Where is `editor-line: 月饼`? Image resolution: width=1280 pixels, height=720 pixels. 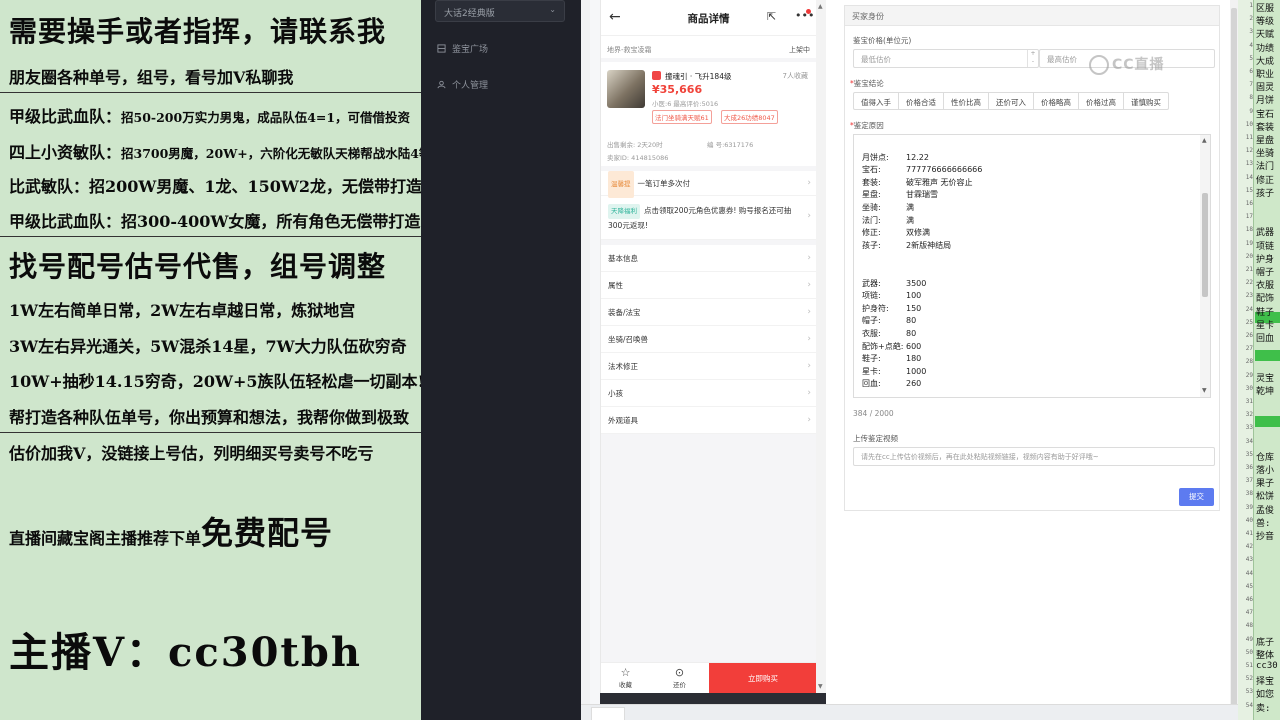
editor-line: 月饼 is located at coordinates (1265, 101).